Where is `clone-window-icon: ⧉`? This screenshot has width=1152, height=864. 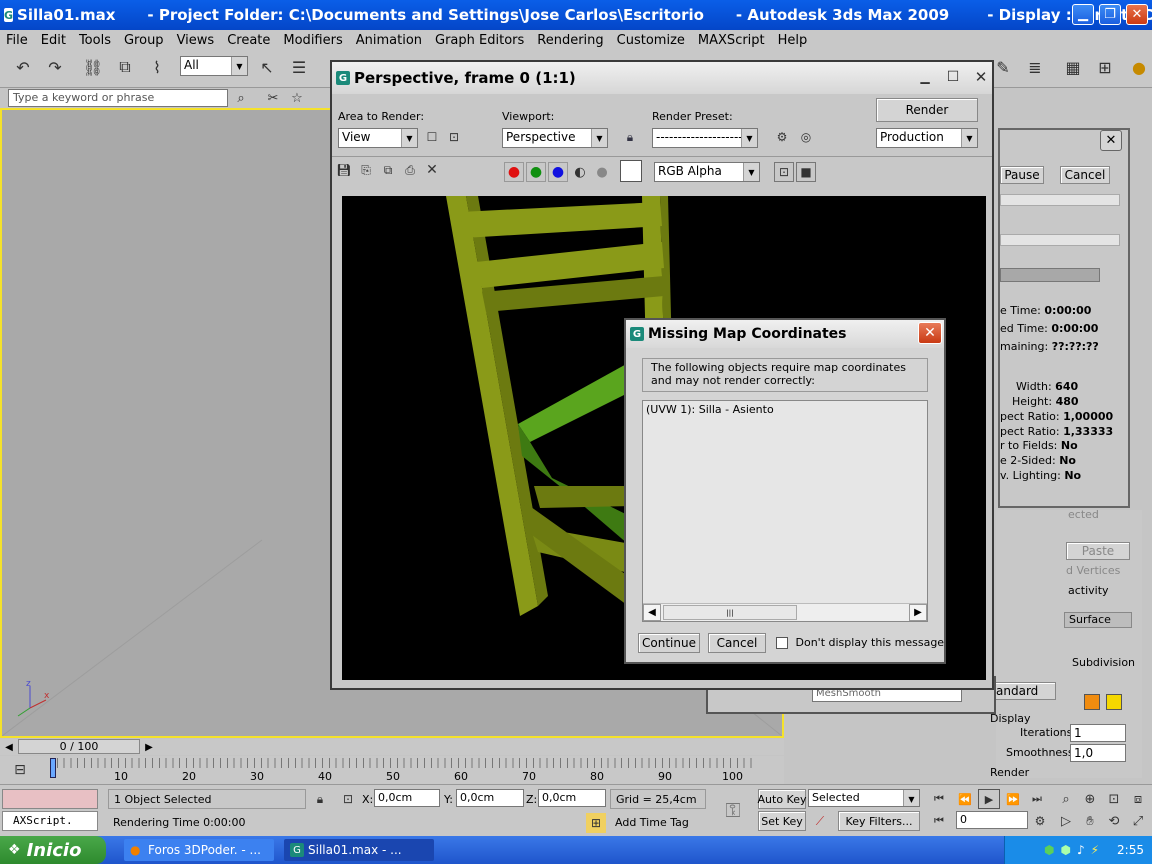 clone-window-icon: ⧉ is located at coordinates (388, 170).